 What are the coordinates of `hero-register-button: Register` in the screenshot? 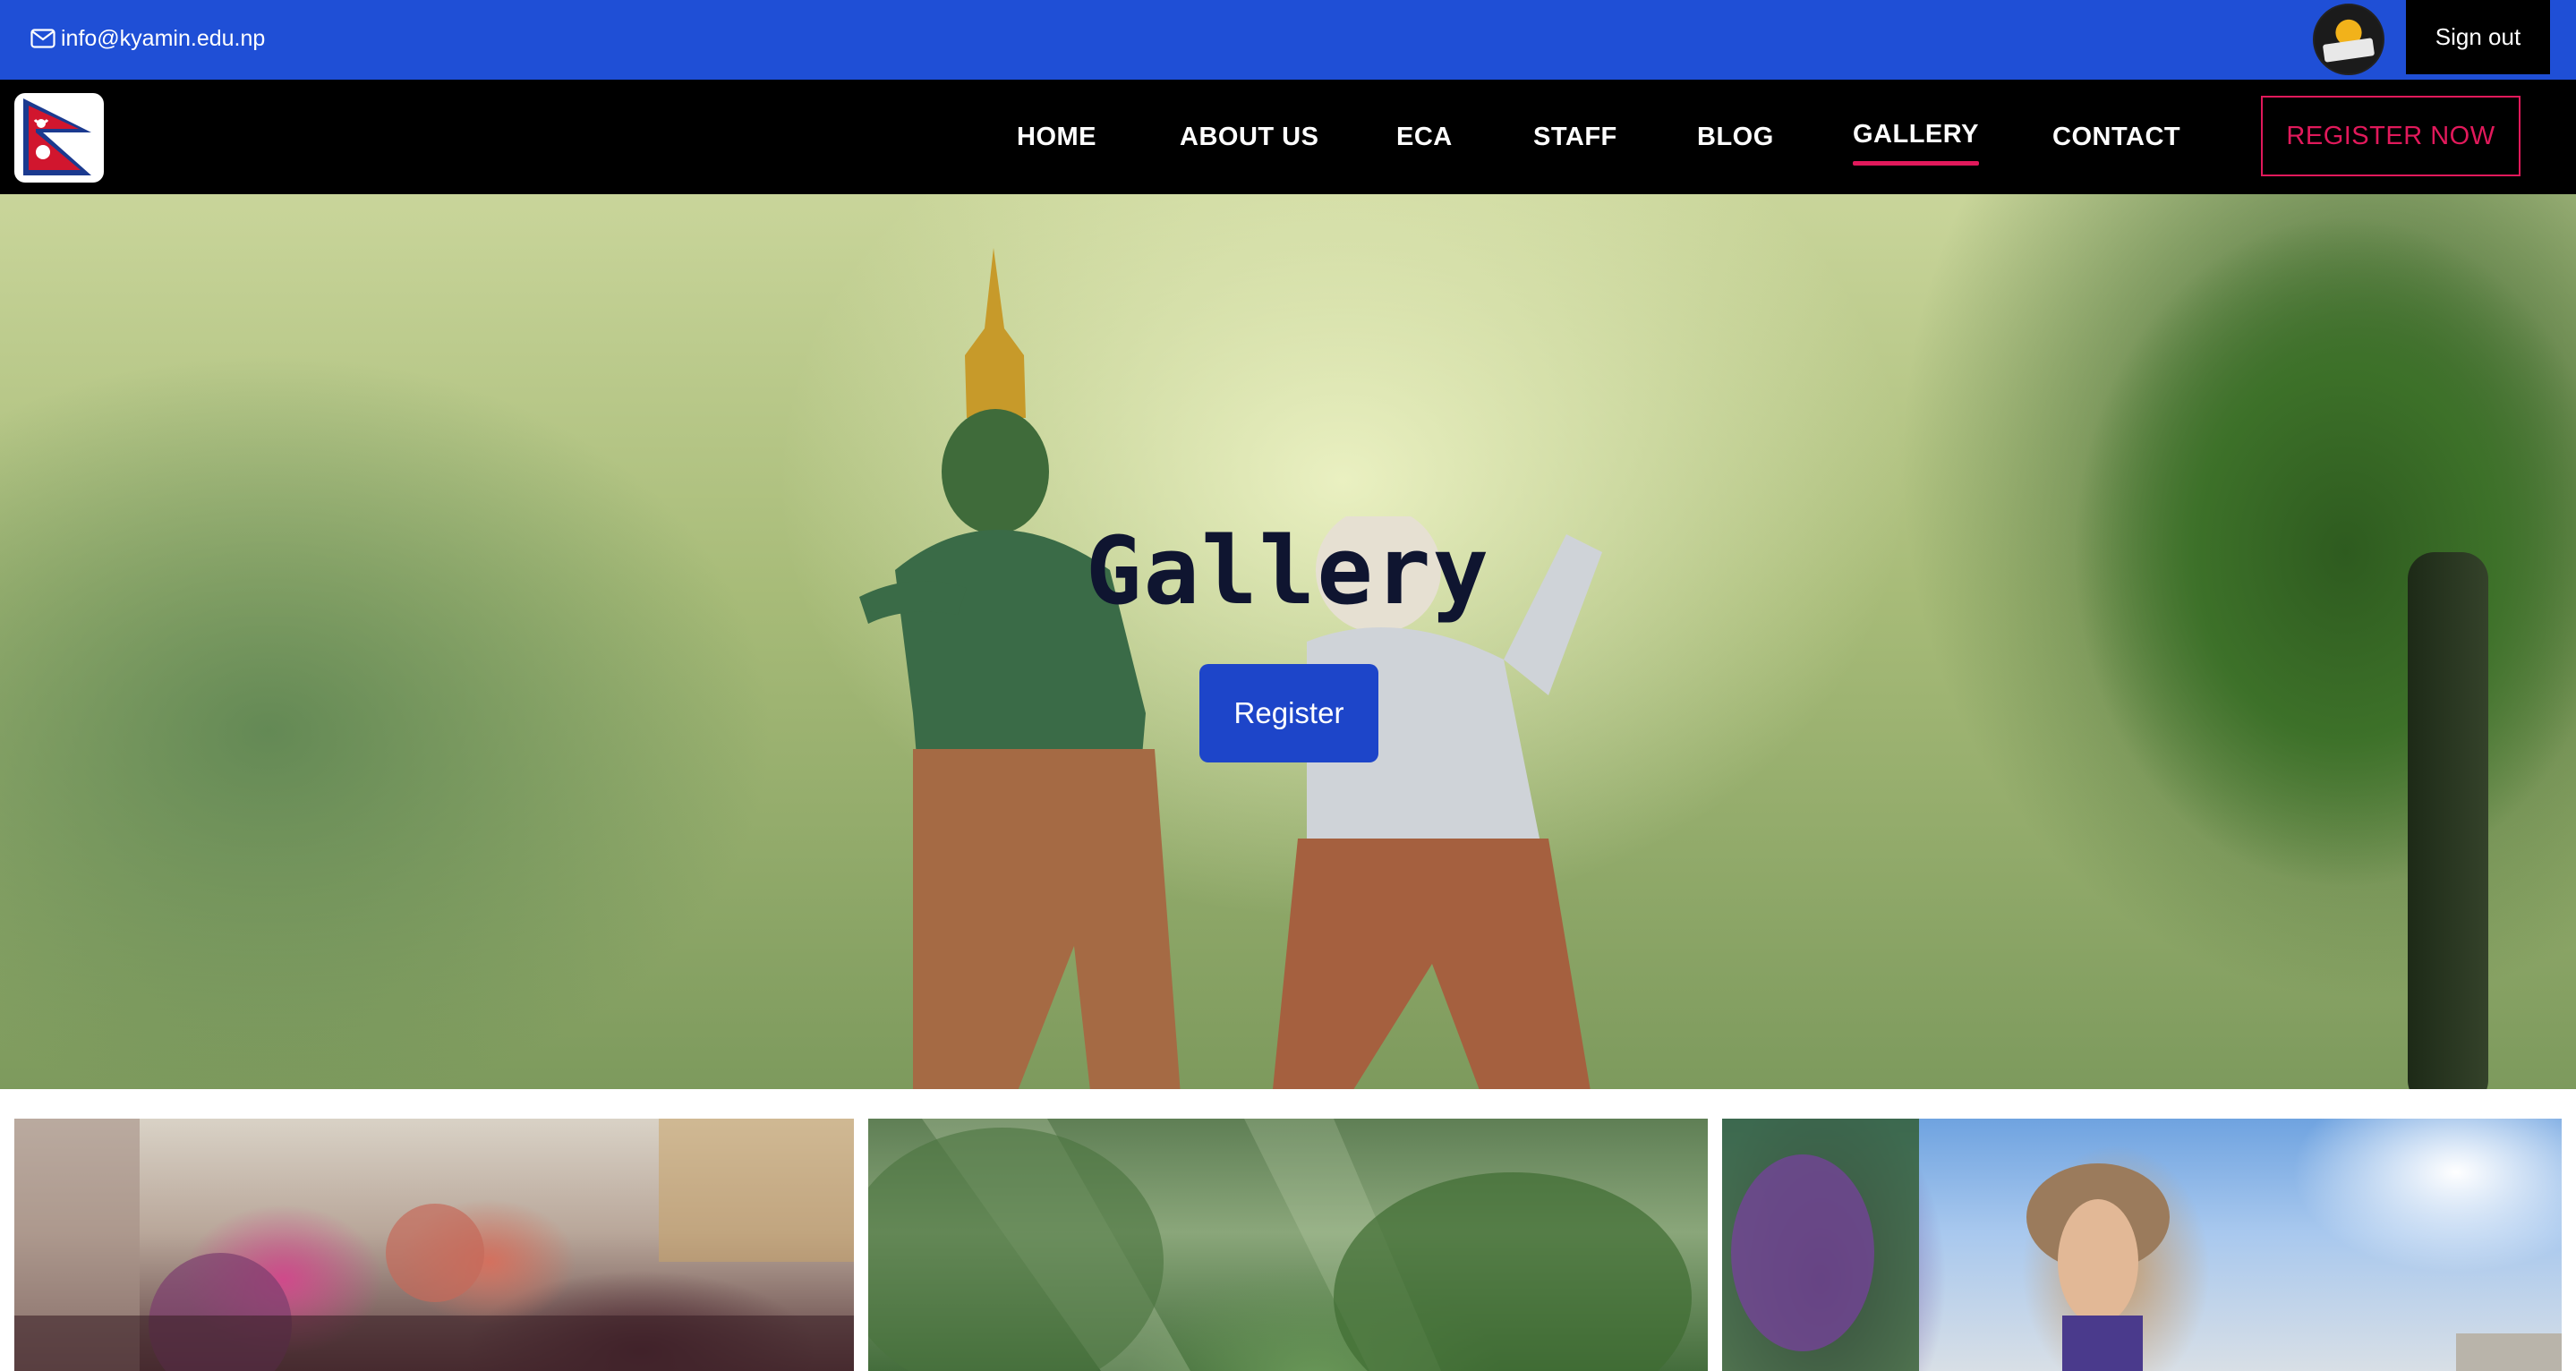 It's located at (1288, 713).